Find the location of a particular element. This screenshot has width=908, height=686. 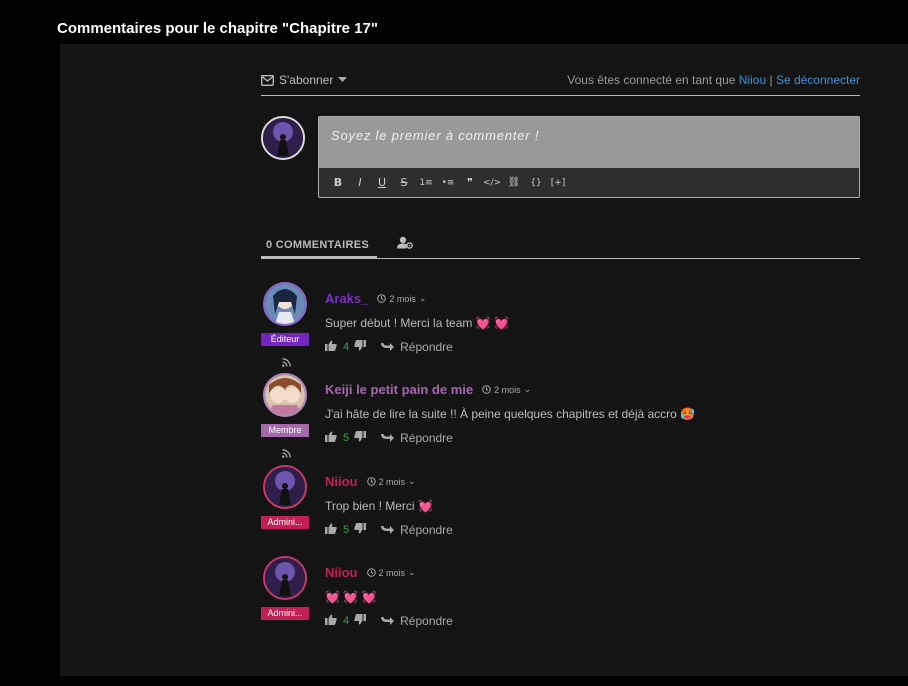

comment-body: Super début ! Merci la team is located at coordinates (399, 323).